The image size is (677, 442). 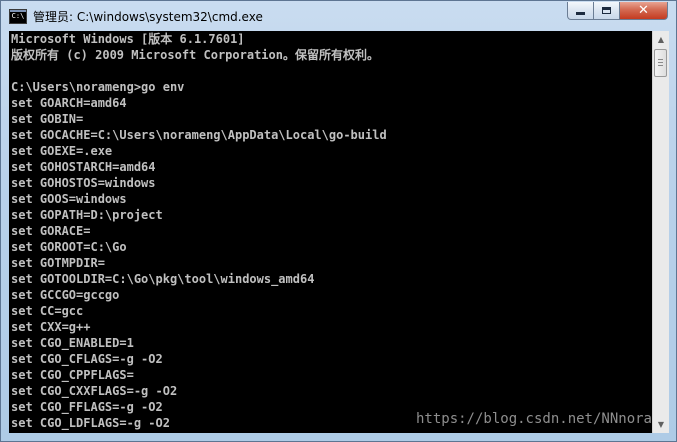 I want to click on console-line: set GORACE=, so click(x=51, y=231).